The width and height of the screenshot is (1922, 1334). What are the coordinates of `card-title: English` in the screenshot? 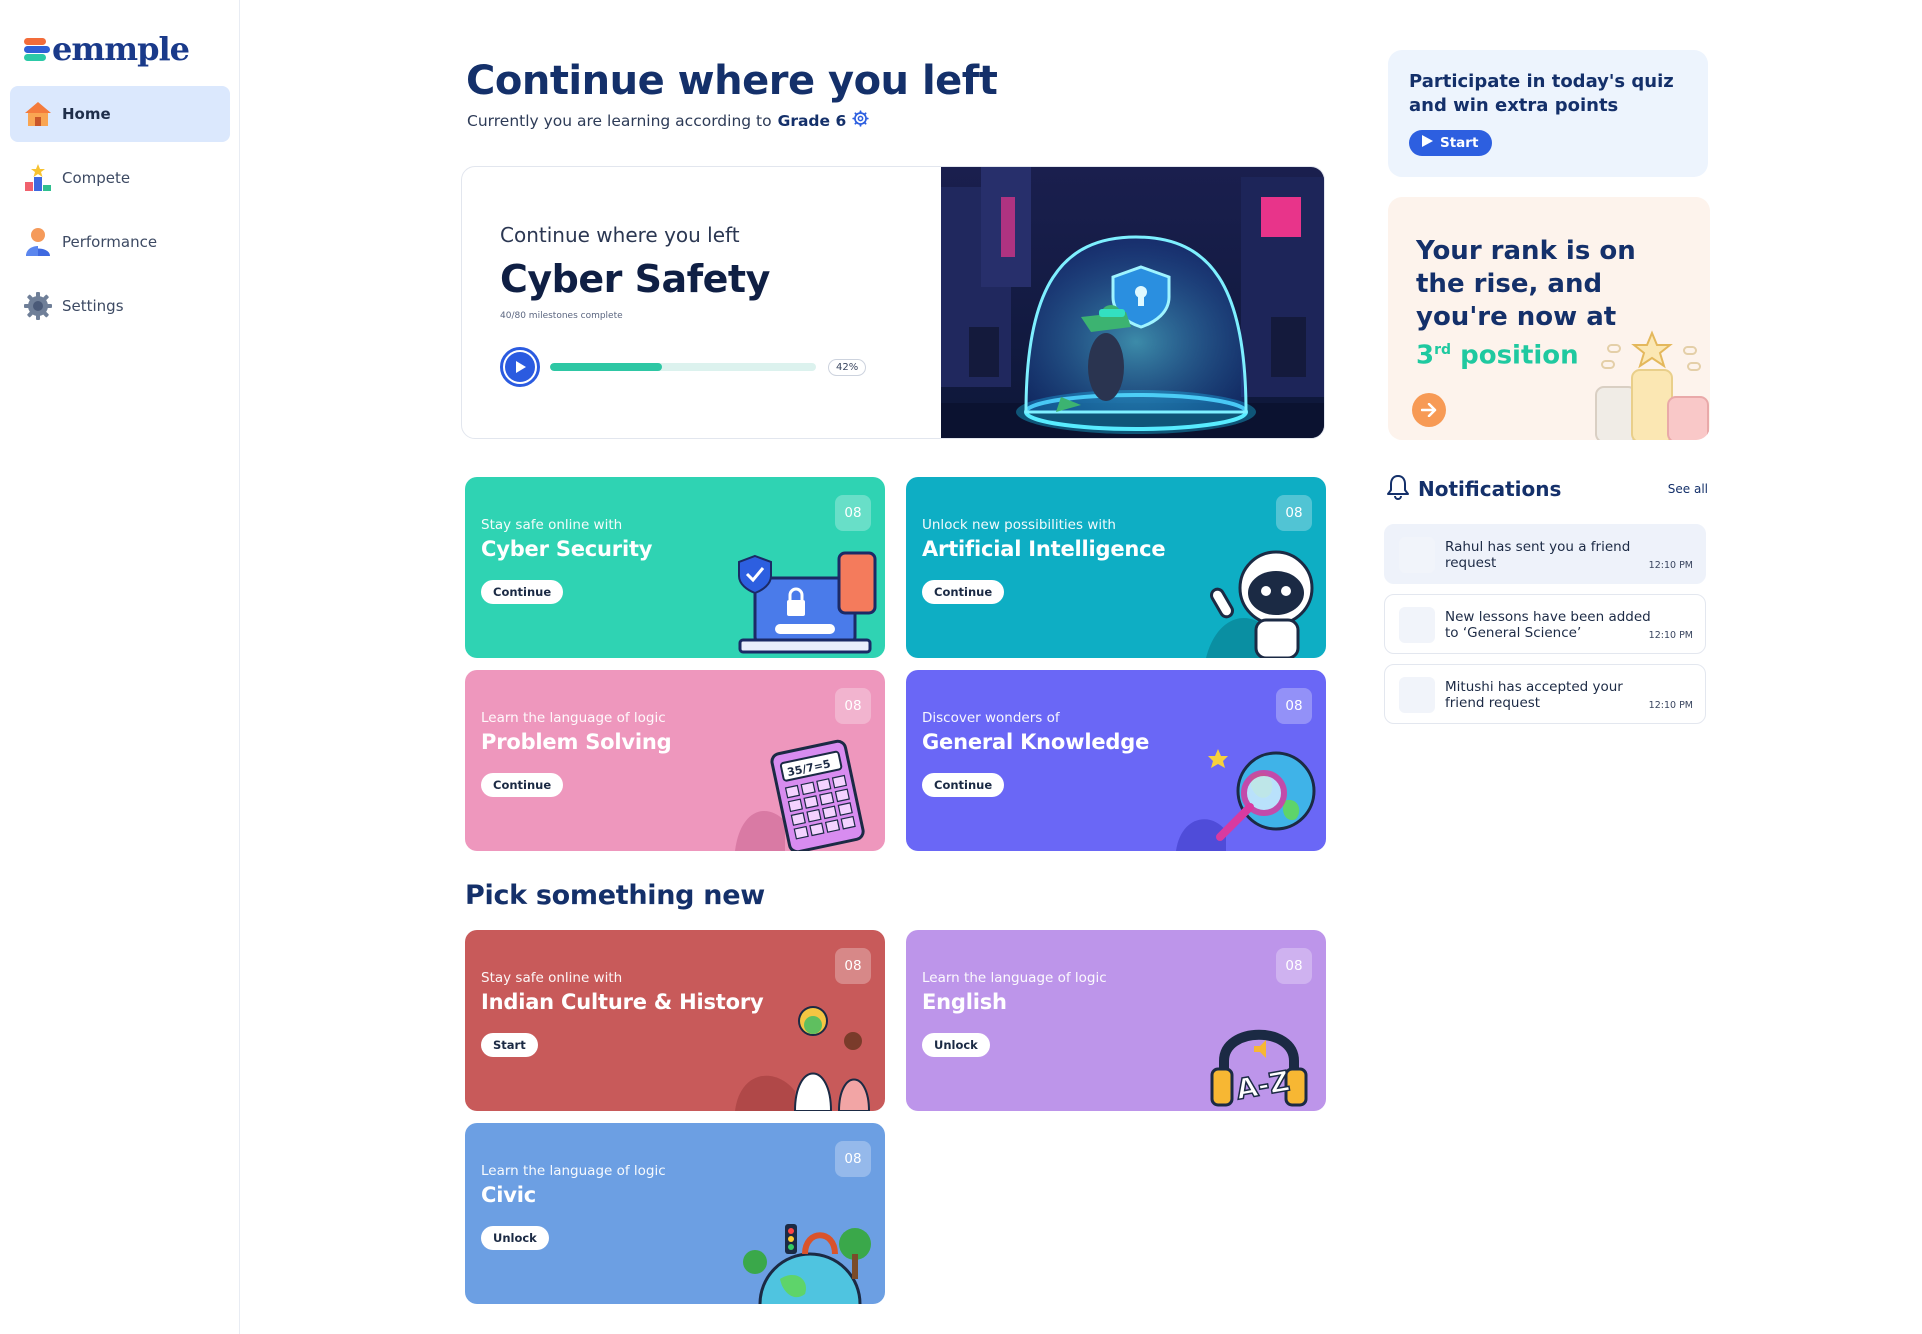 It's located at (964, 1002).